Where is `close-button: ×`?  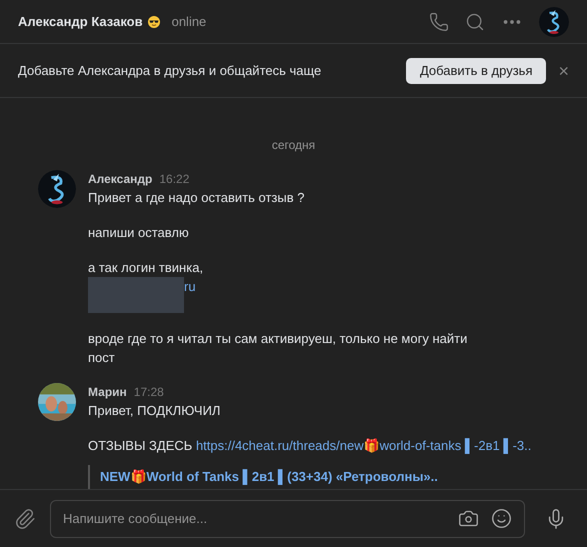 close-button: × is located at coordinates (563, 71).